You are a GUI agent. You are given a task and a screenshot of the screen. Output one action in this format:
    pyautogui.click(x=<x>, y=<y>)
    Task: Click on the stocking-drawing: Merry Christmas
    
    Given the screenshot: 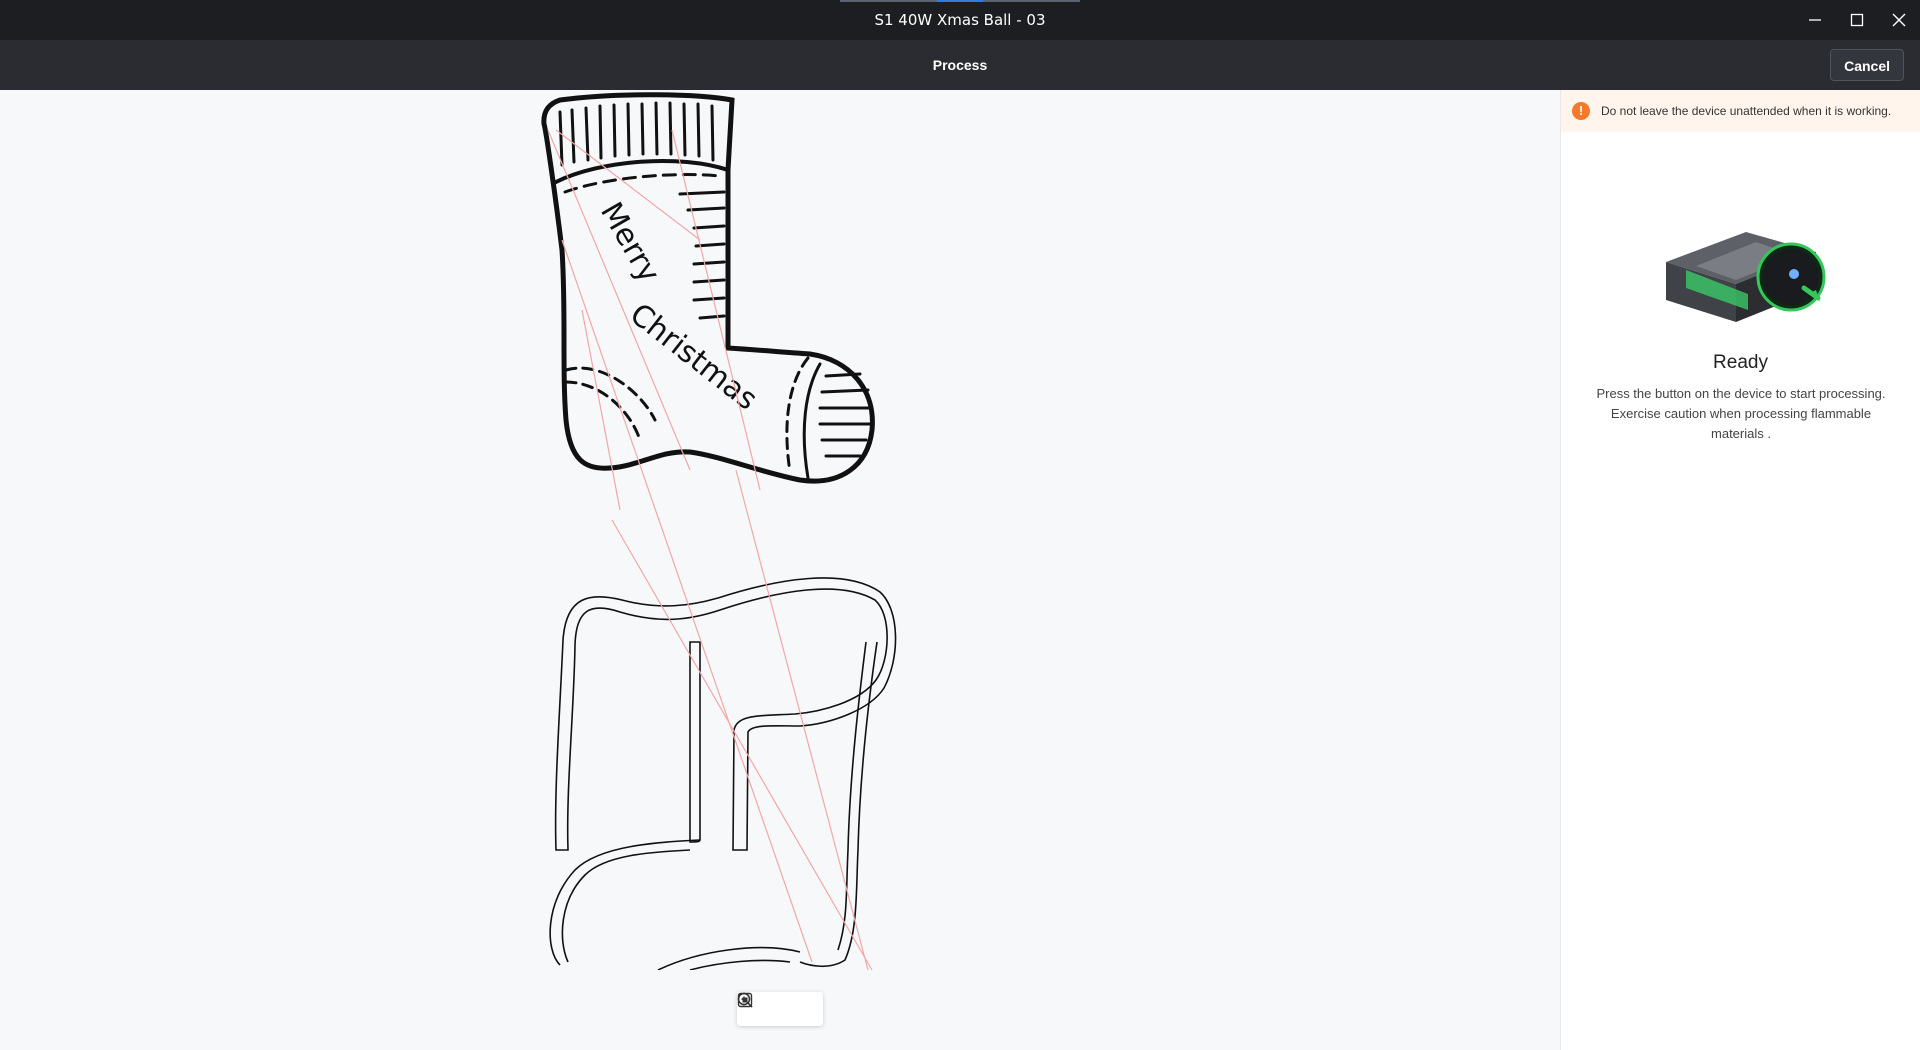 What is the action you would take?
    pyautogui.click(x=708, y=288)
    